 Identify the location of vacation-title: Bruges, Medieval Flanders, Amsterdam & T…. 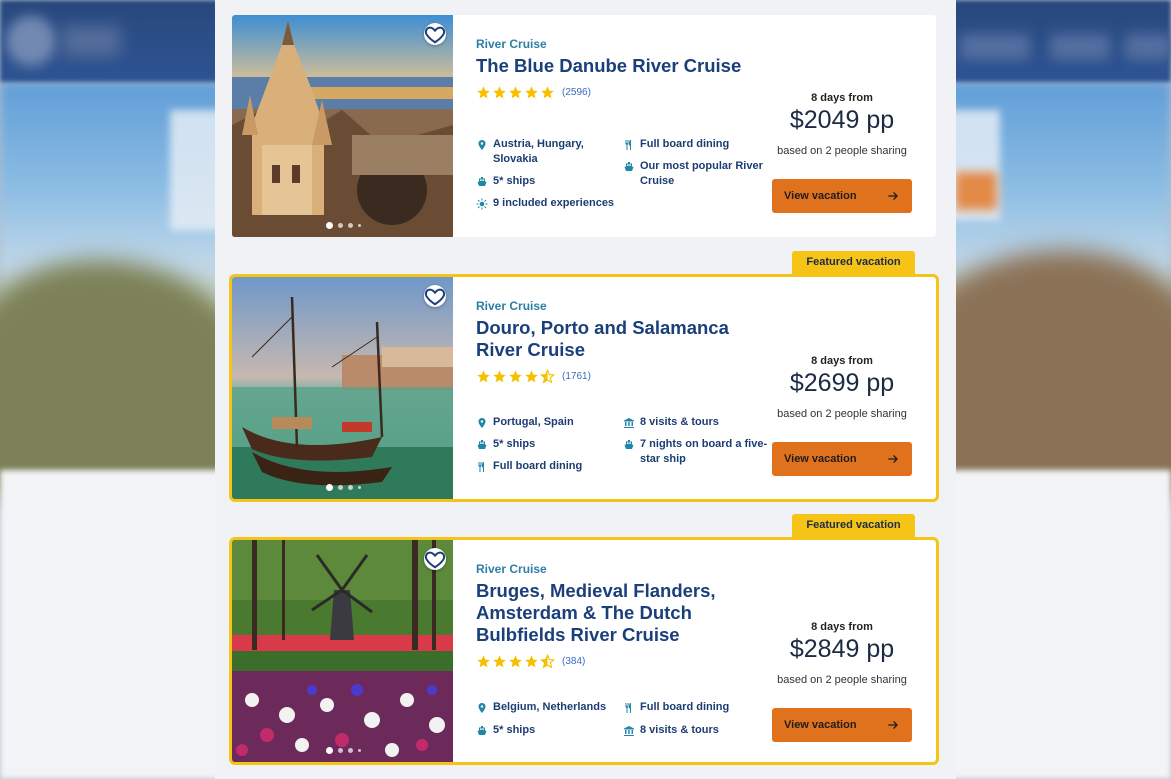
(626, 613).